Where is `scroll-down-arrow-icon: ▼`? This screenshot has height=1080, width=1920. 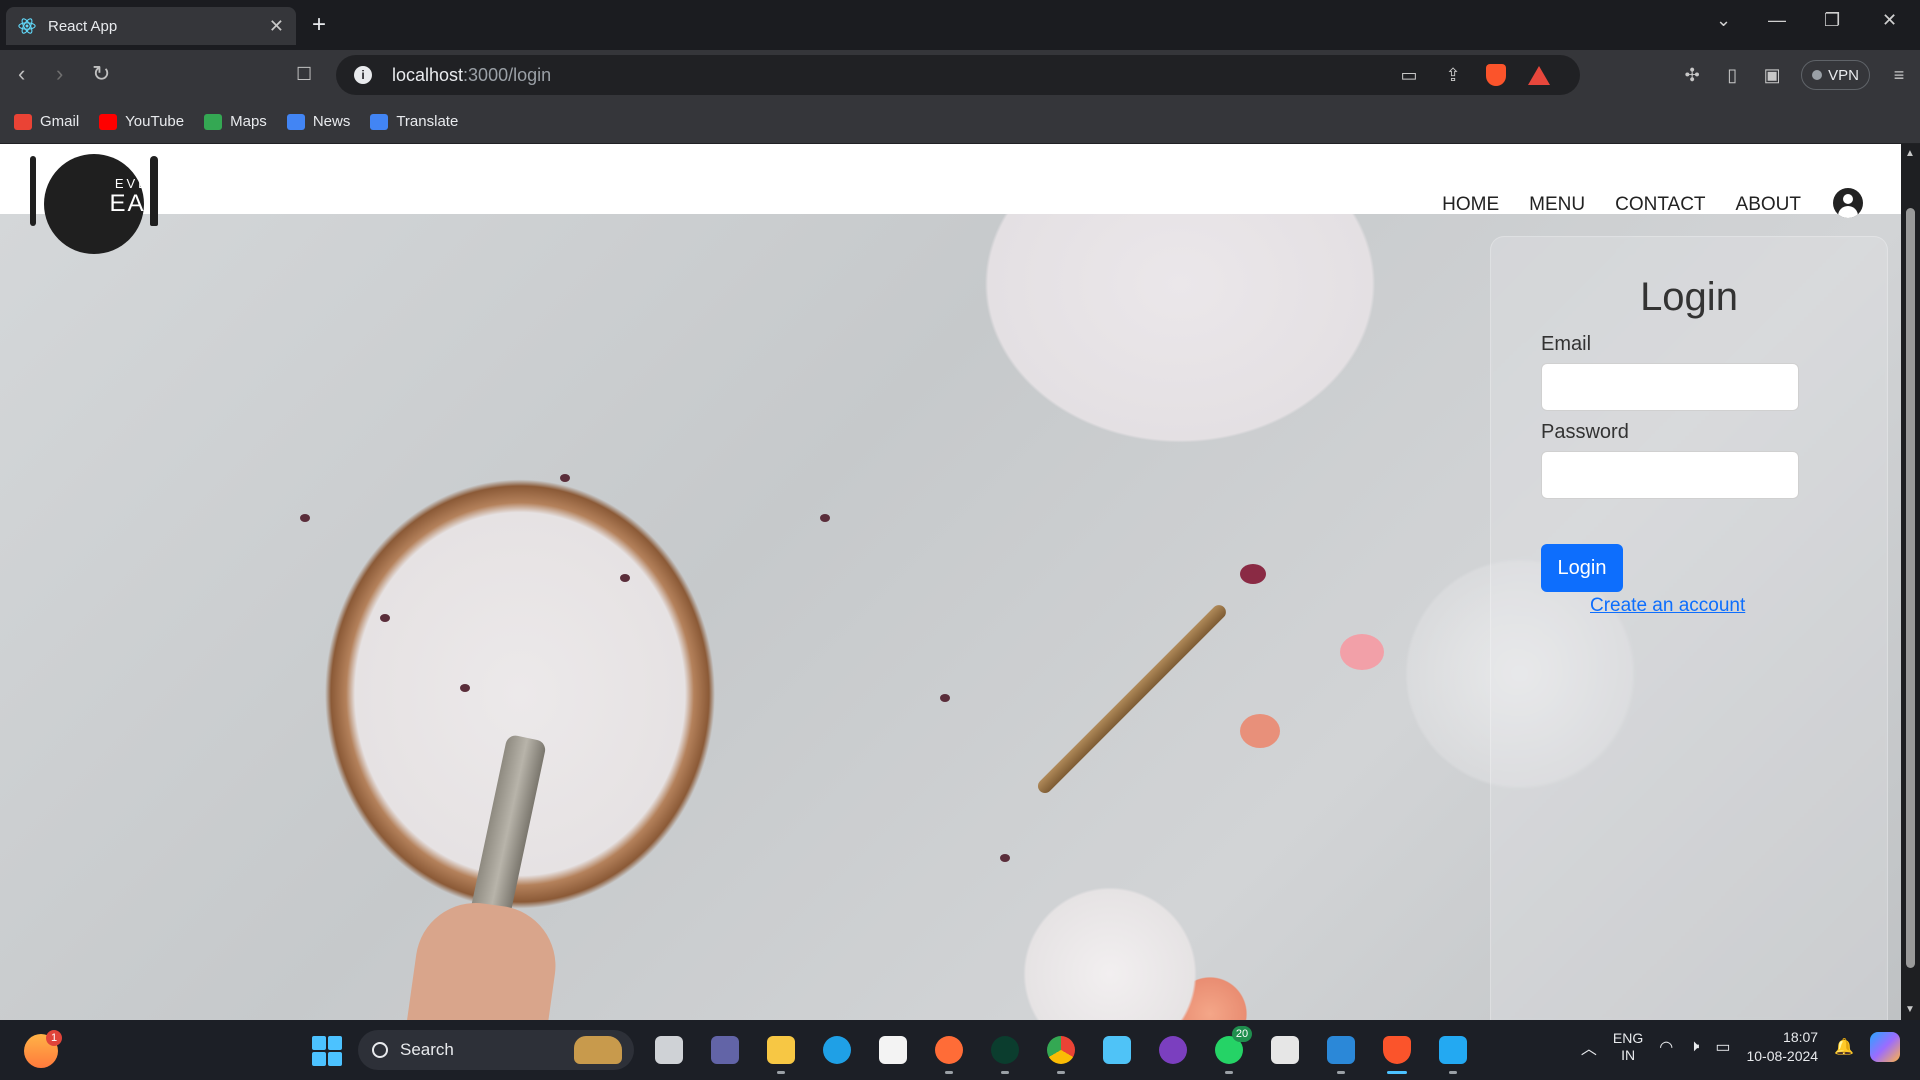 scroll-down-arrow-icon: ▼ is located at coordinates (1910, 1009).